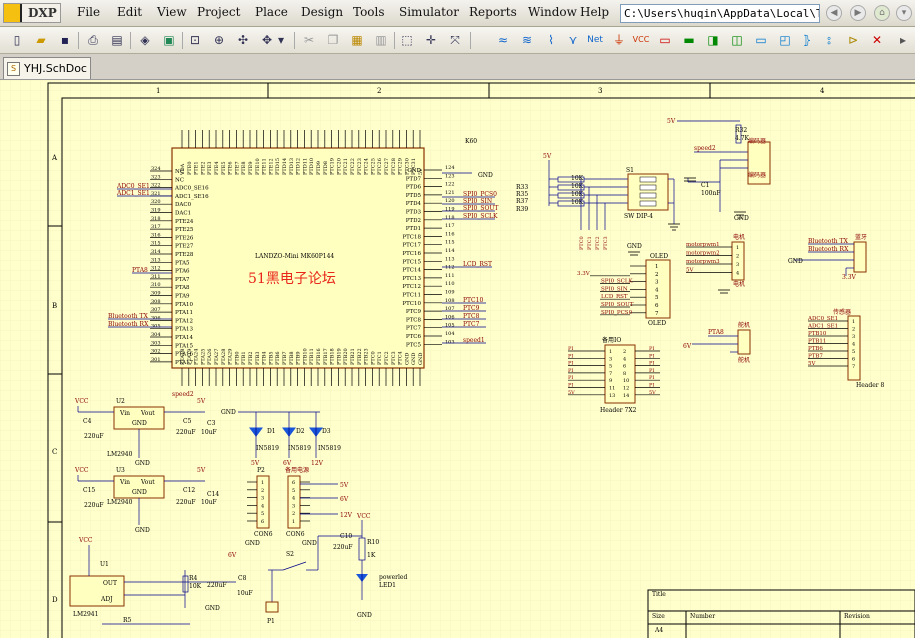  What do you see at coordinates (47, 68) in the screenshot?
I see `tab-yhj-schdoc: S YHJ.SchDoc` at bounding box center [47, 68].